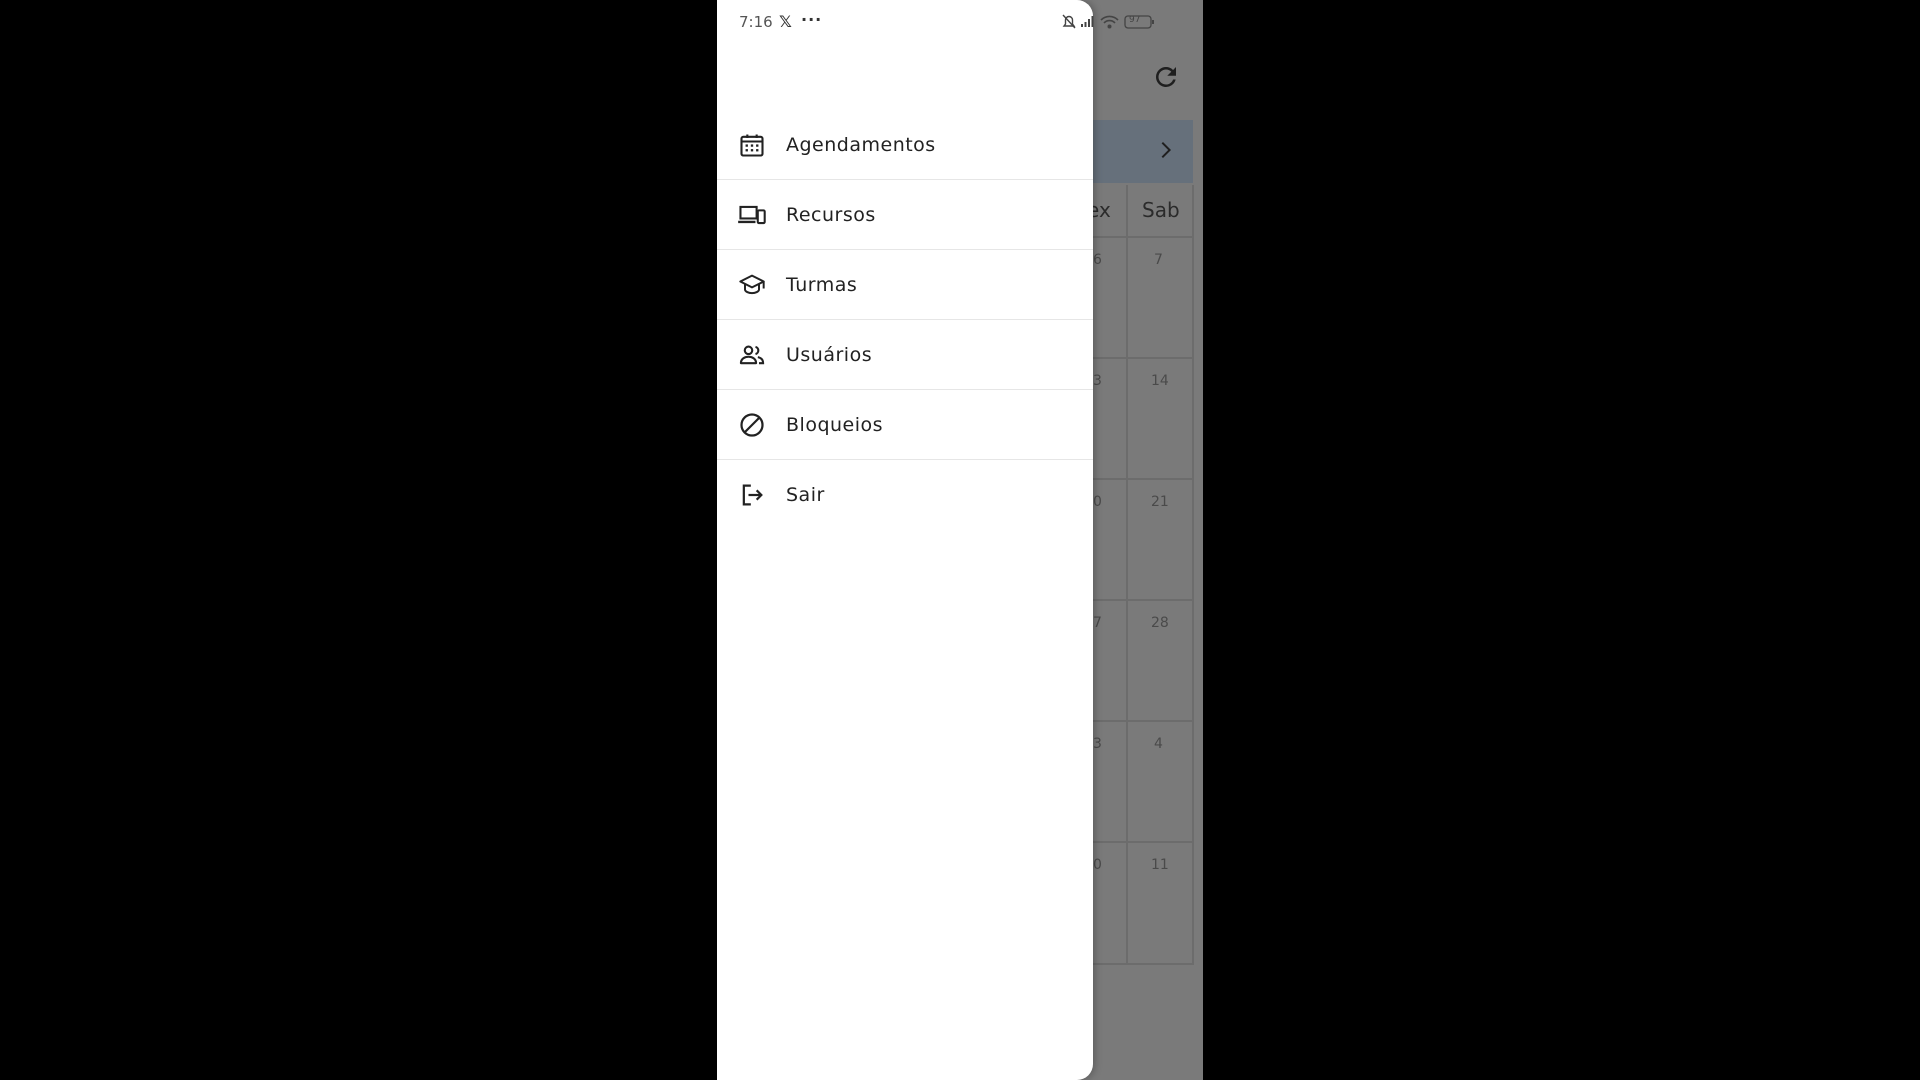  Describe the element at coordinates (812, 19) in the screenshot. I see `more-notifications-icon: ···` at that location.